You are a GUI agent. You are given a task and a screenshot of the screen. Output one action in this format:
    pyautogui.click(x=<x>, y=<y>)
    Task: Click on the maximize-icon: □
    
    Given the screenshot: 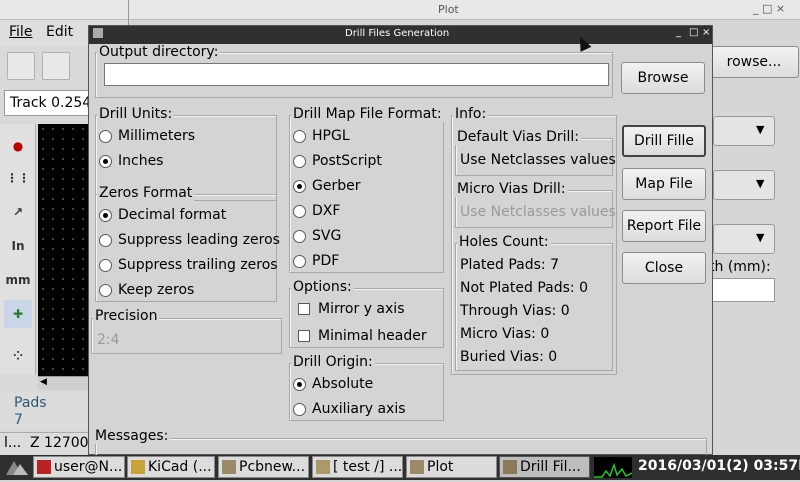 What is the action you would take?
    pyautogui.click(x=693, y=32)
    